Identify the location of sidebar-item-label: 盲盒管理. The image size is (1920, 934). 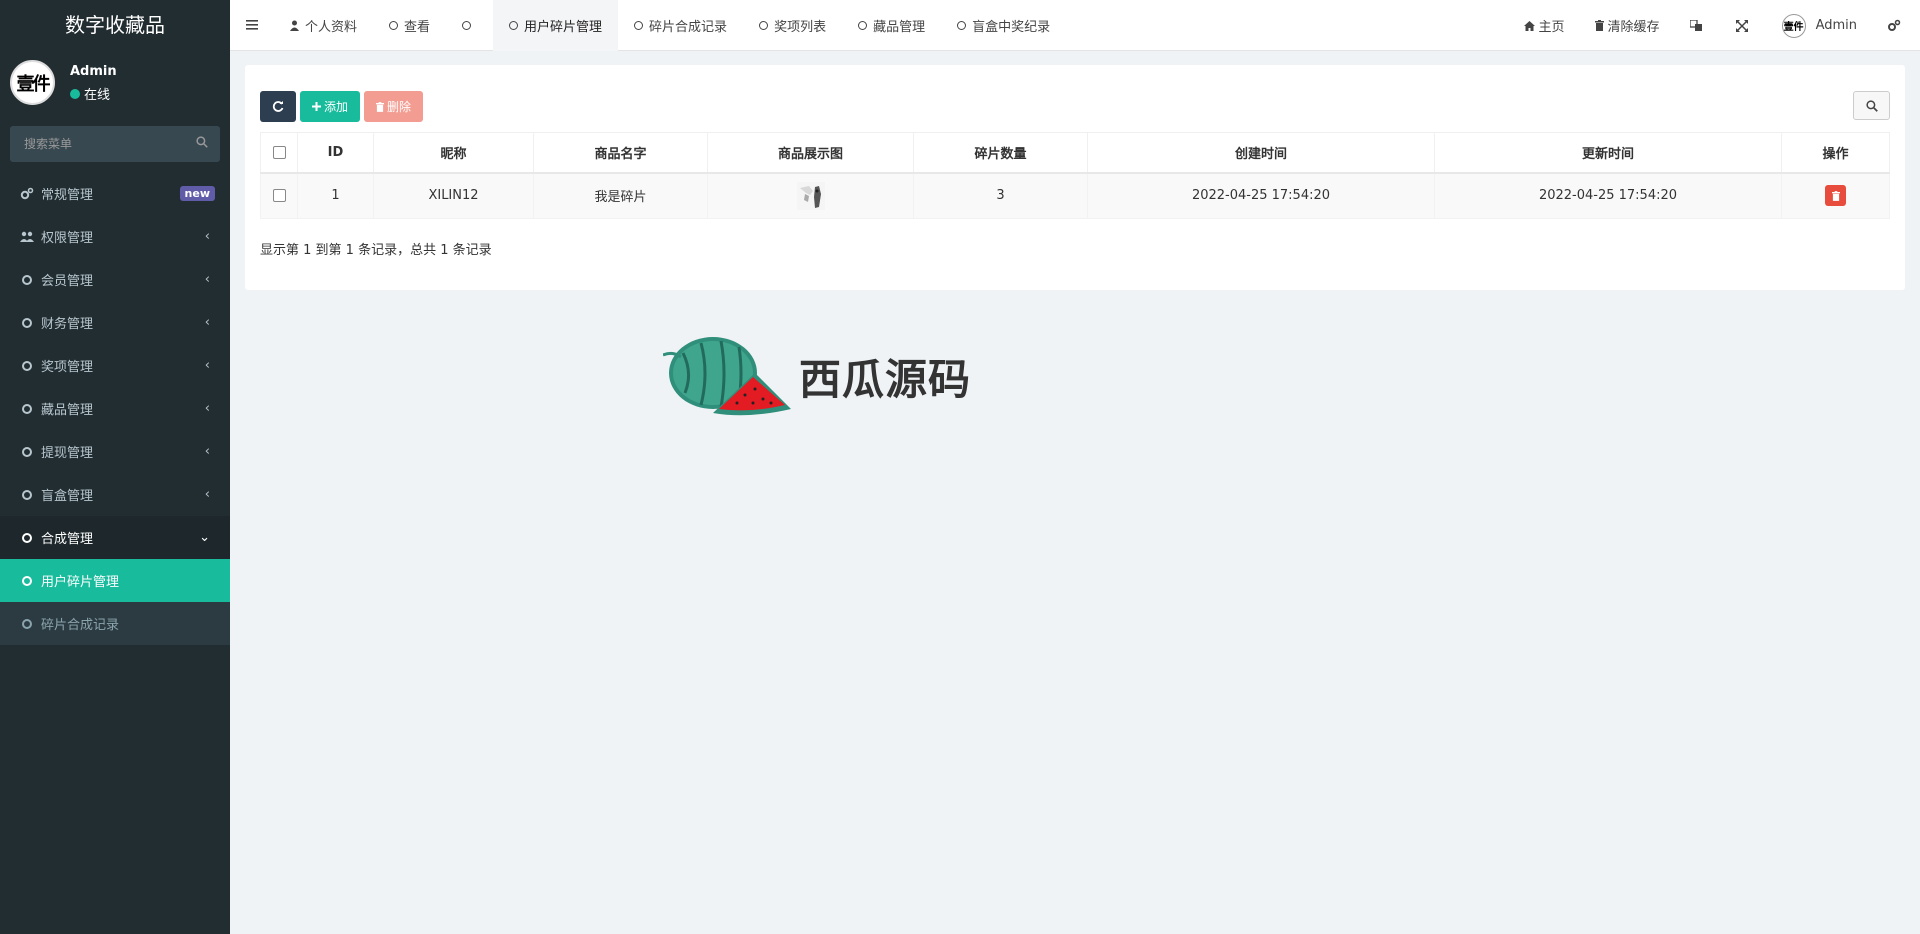
(67, 496).